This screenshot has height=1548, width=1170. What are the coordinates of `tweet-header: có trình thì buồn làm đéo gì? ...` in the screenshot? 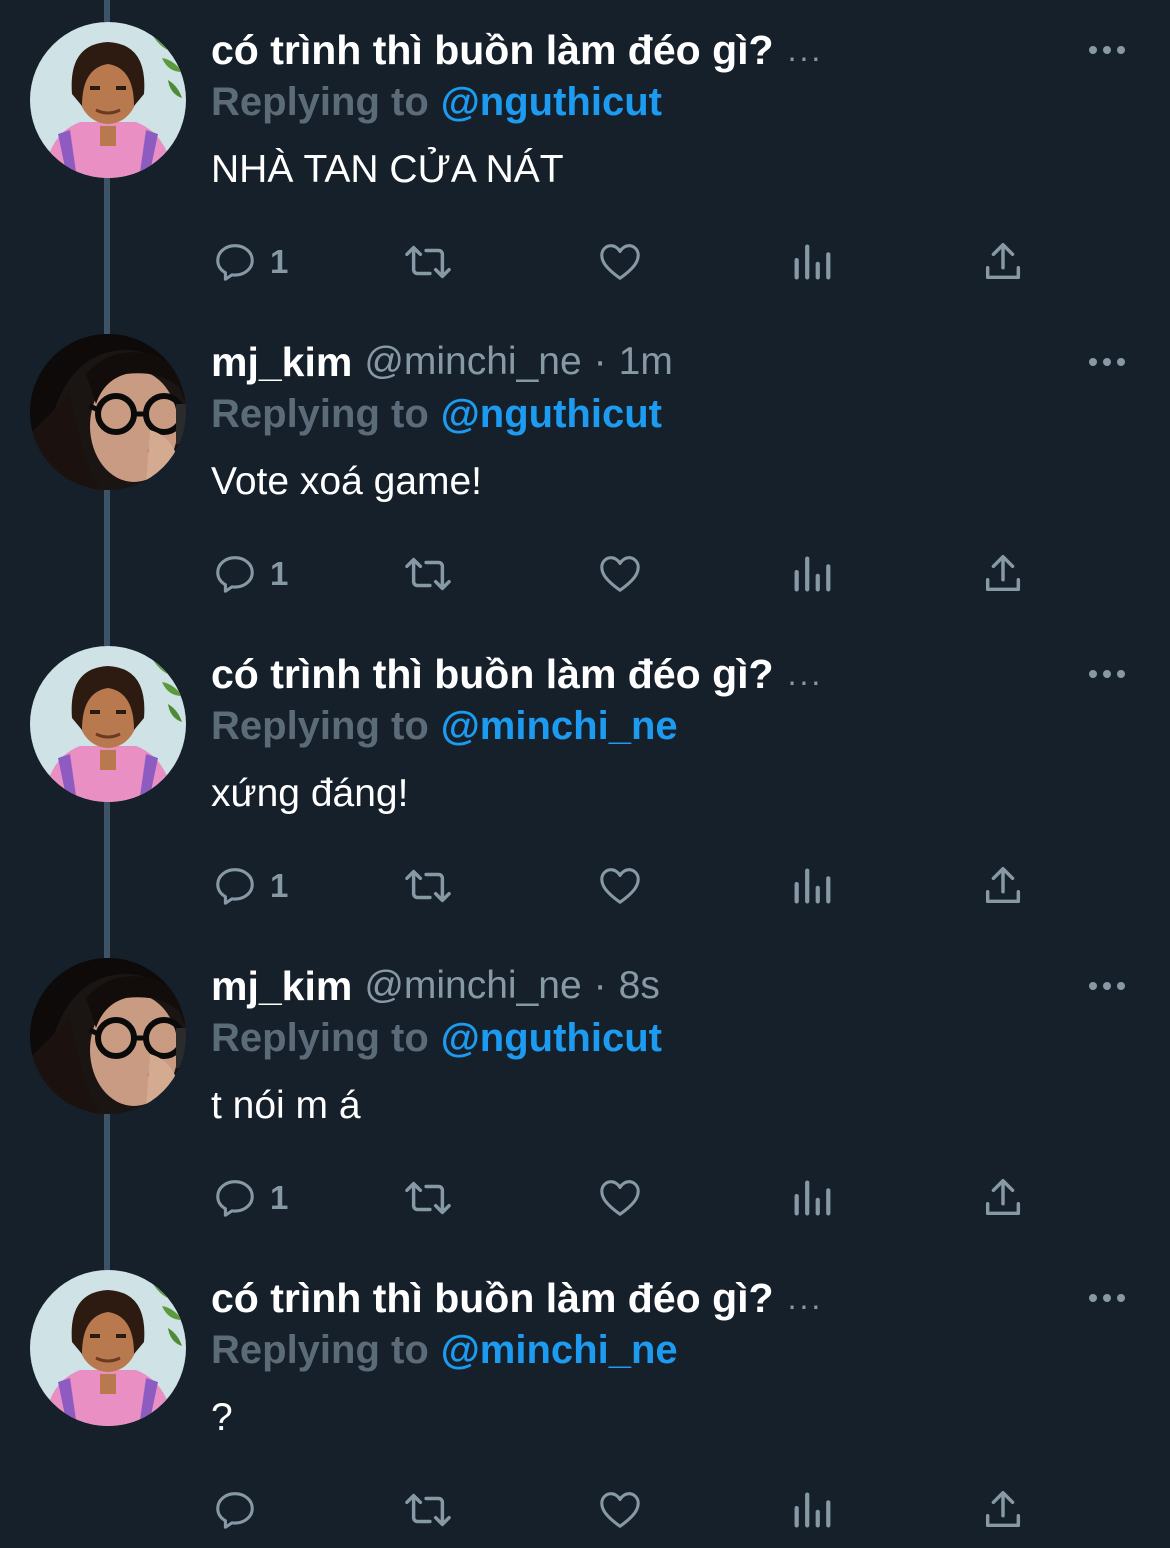 It's located at (517, 674).